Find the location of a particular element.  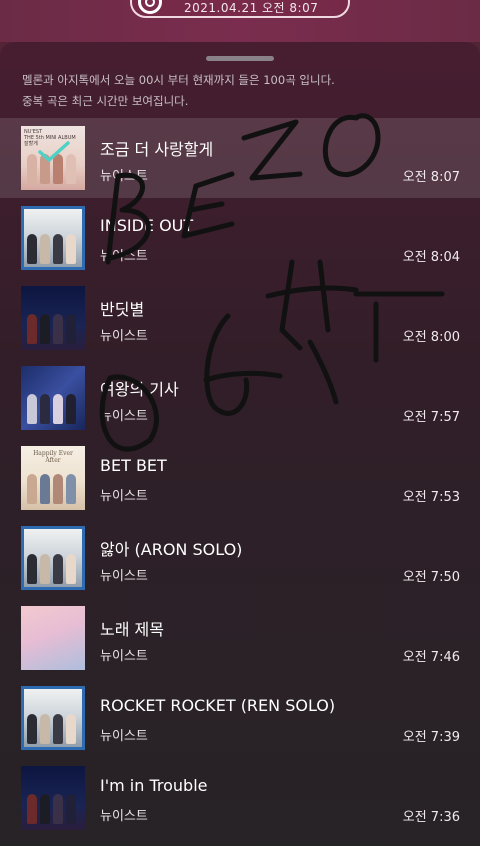

played-time: 오전 8:07 is located at coordinates (431, 177).